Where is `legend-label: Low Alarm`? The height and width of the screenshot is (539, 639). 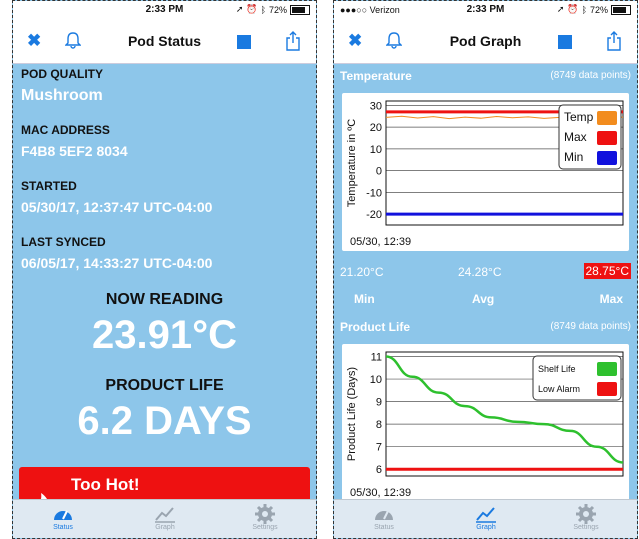
legend-label: Low Alarm is located at coordinates (559, 389).